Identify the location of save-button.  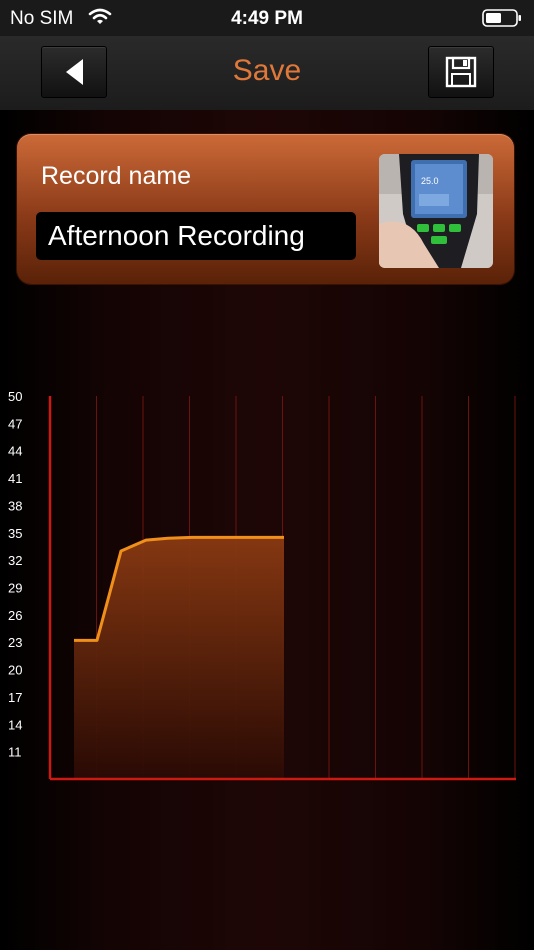
(461, 72).